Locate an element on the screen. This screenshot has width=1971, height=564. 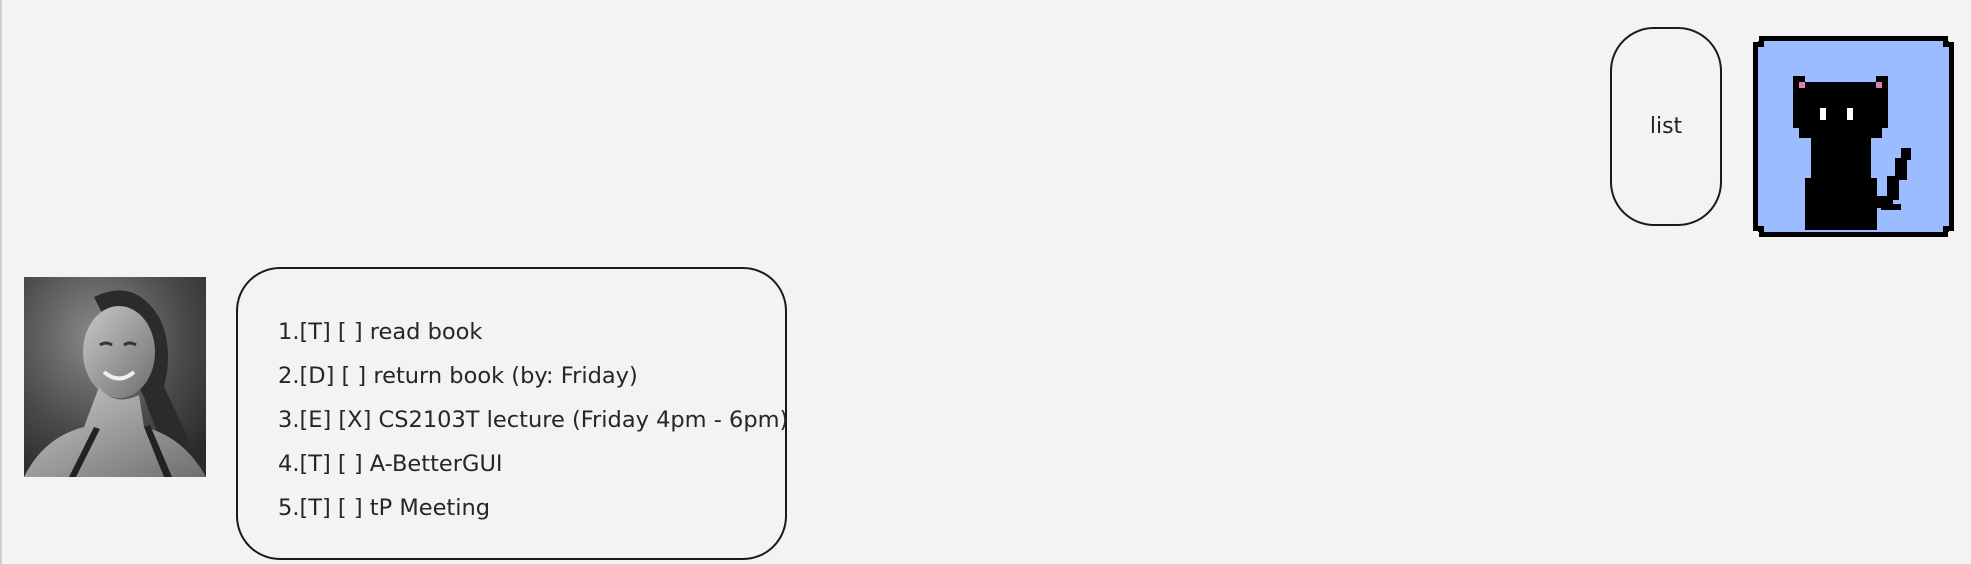
task-list-item: 4.[T] [ ] A-BetterGUI is located at coordinates (390, 464).